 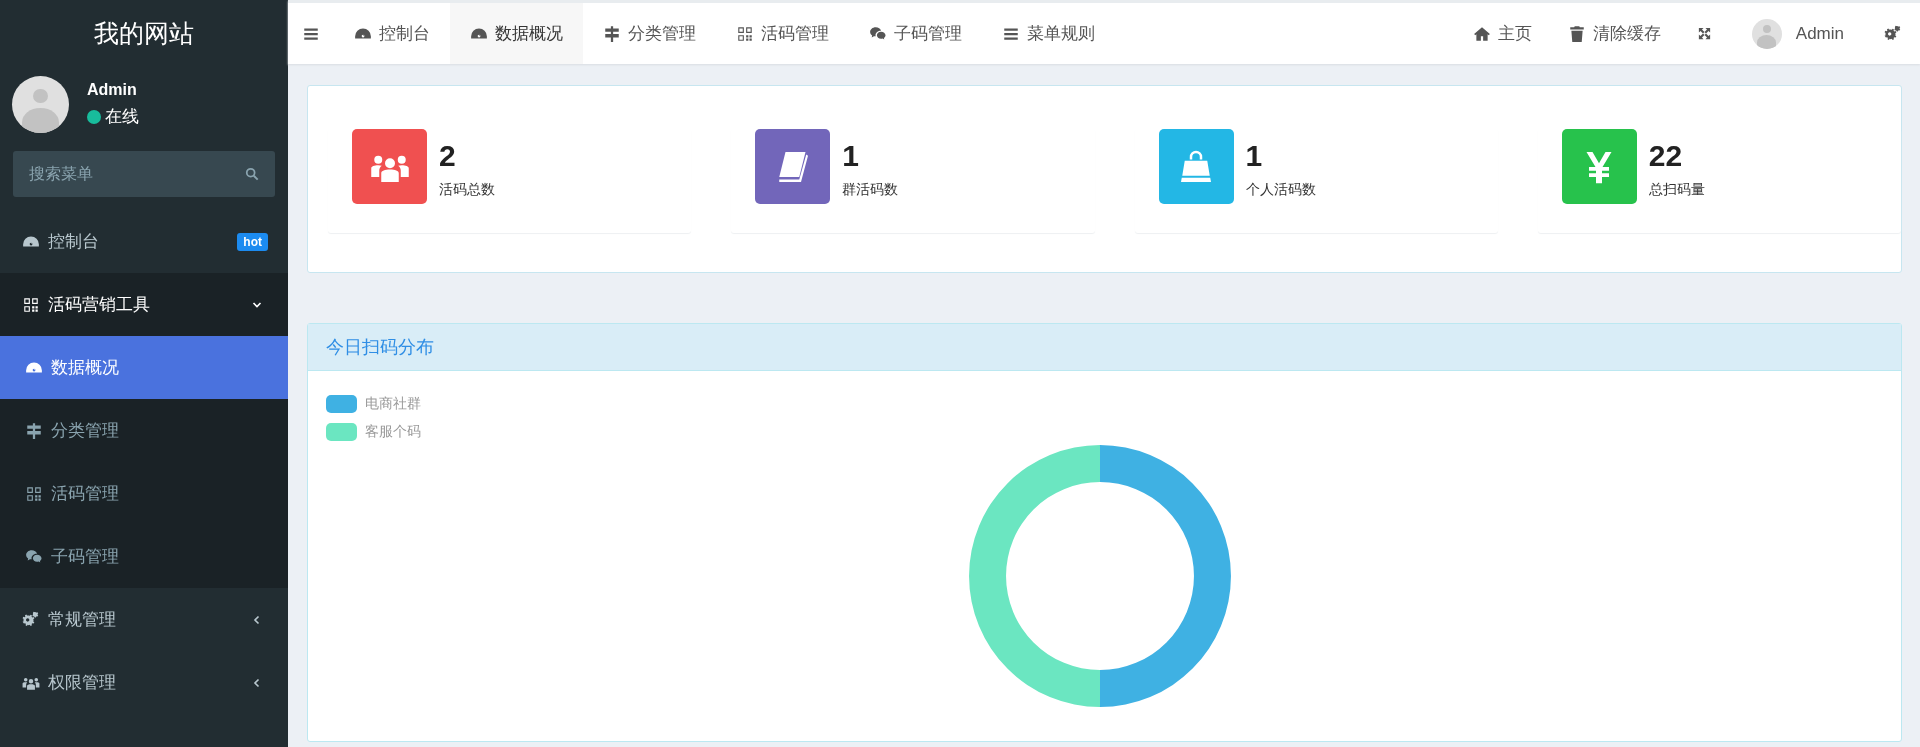 What do you see at coordinates (393, 404) in the screenshot?
I see `legend-label: 电商社群` at bounding box center [393, 404].